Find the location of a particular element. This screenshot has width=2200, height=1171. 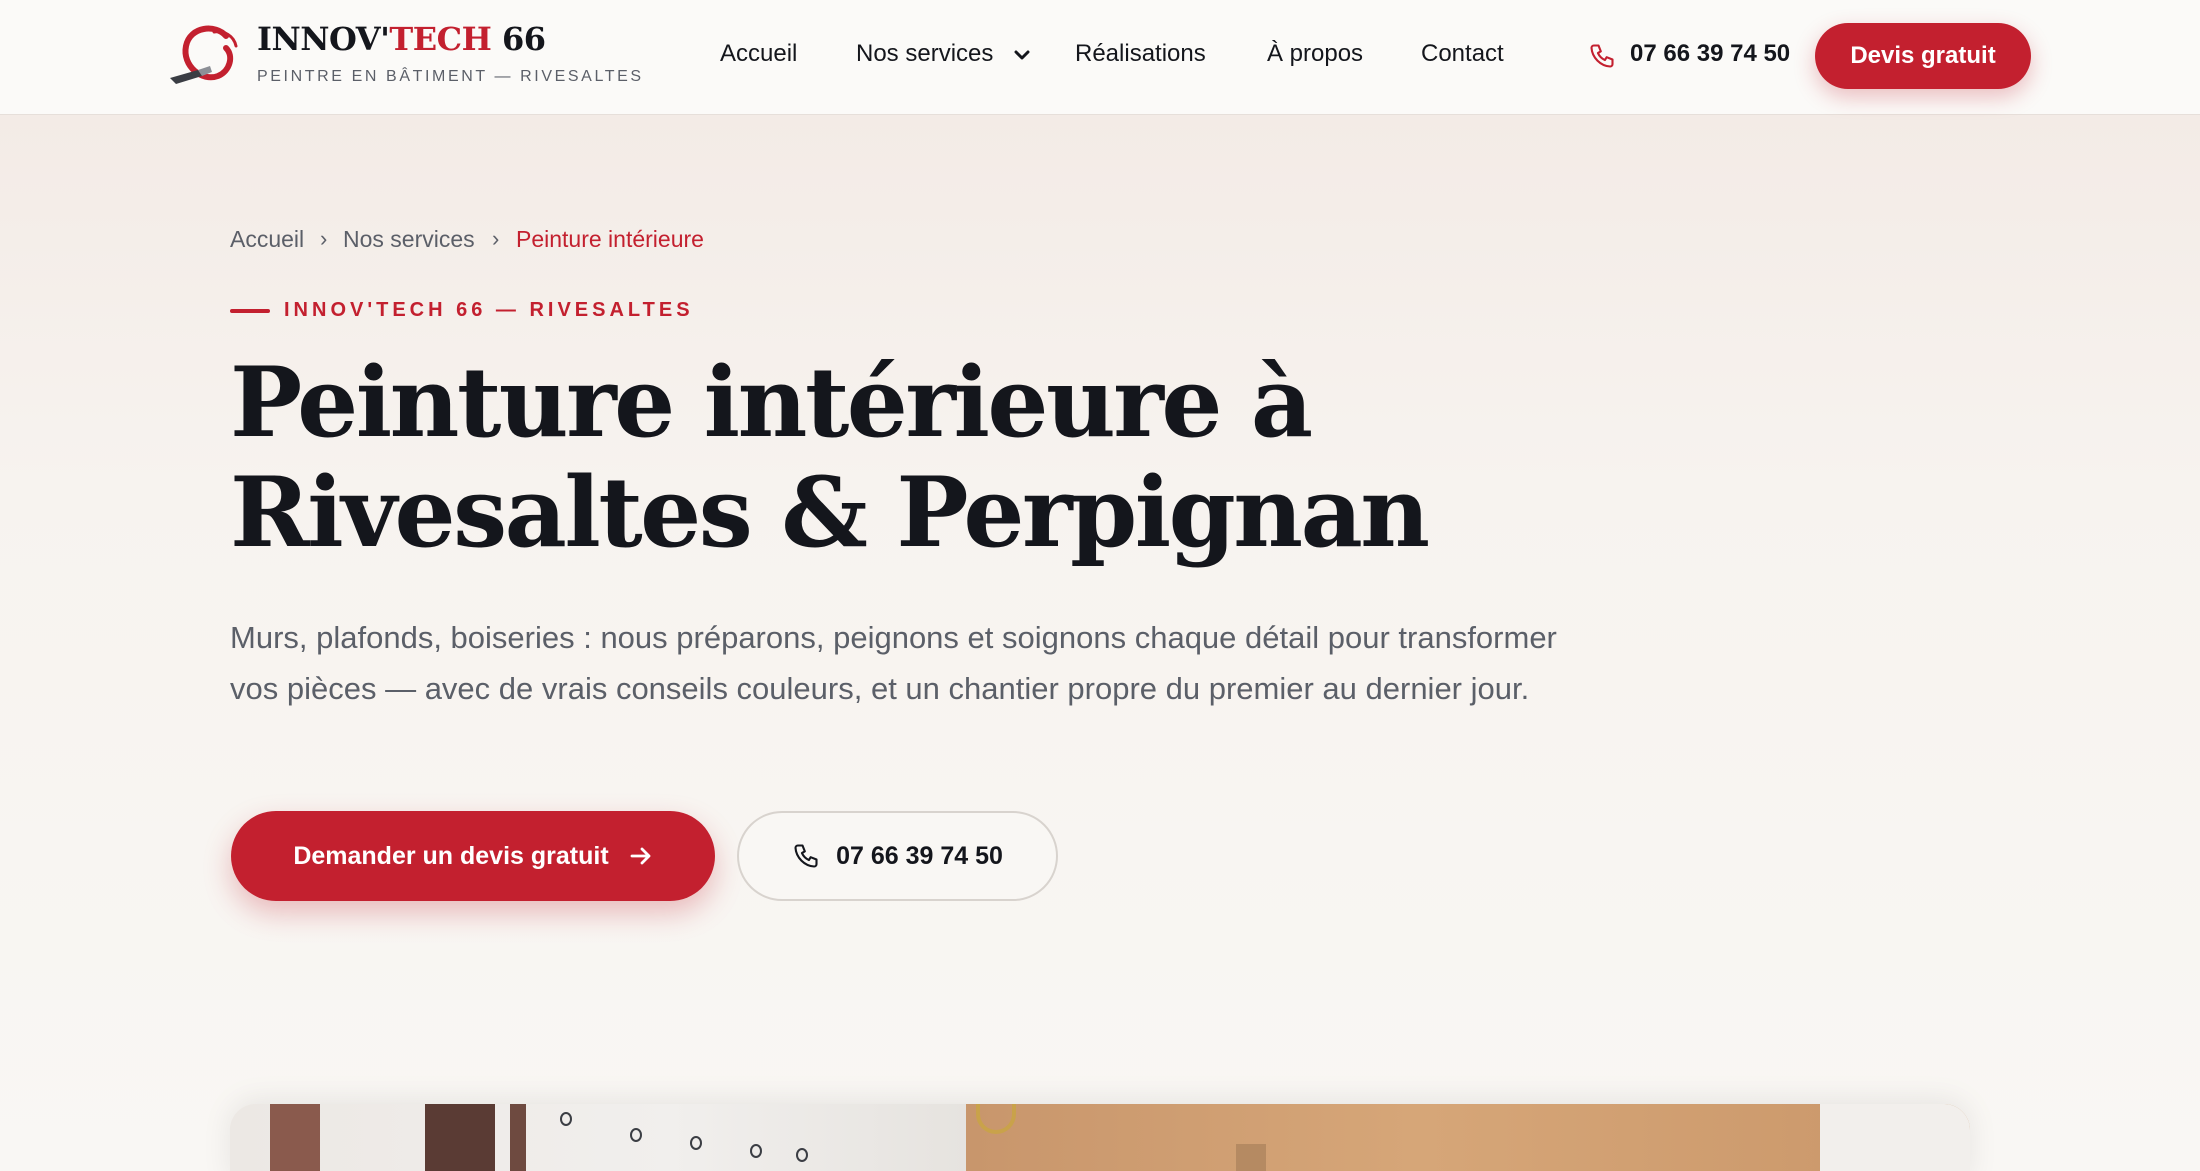

call-phone-button: 07 66 39 74 50 is located at coordinates (897, 856).